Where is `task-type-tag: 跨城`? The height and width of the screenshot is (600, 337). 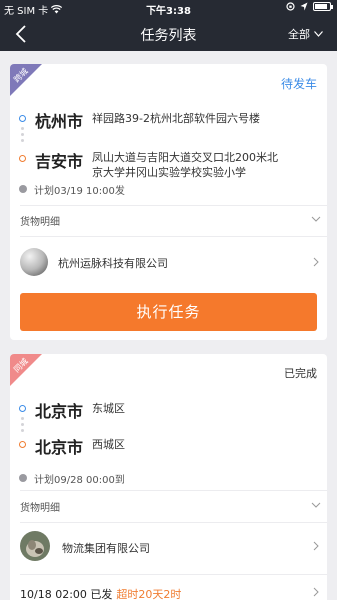 task-type-tag: 跨城 is located at coordinates (26, 80).